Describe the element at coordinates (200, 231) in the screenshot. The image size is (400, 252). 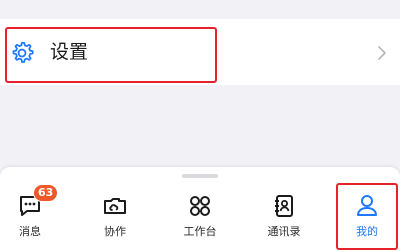
I see `tab-workbench-label: 工作台` at that location.